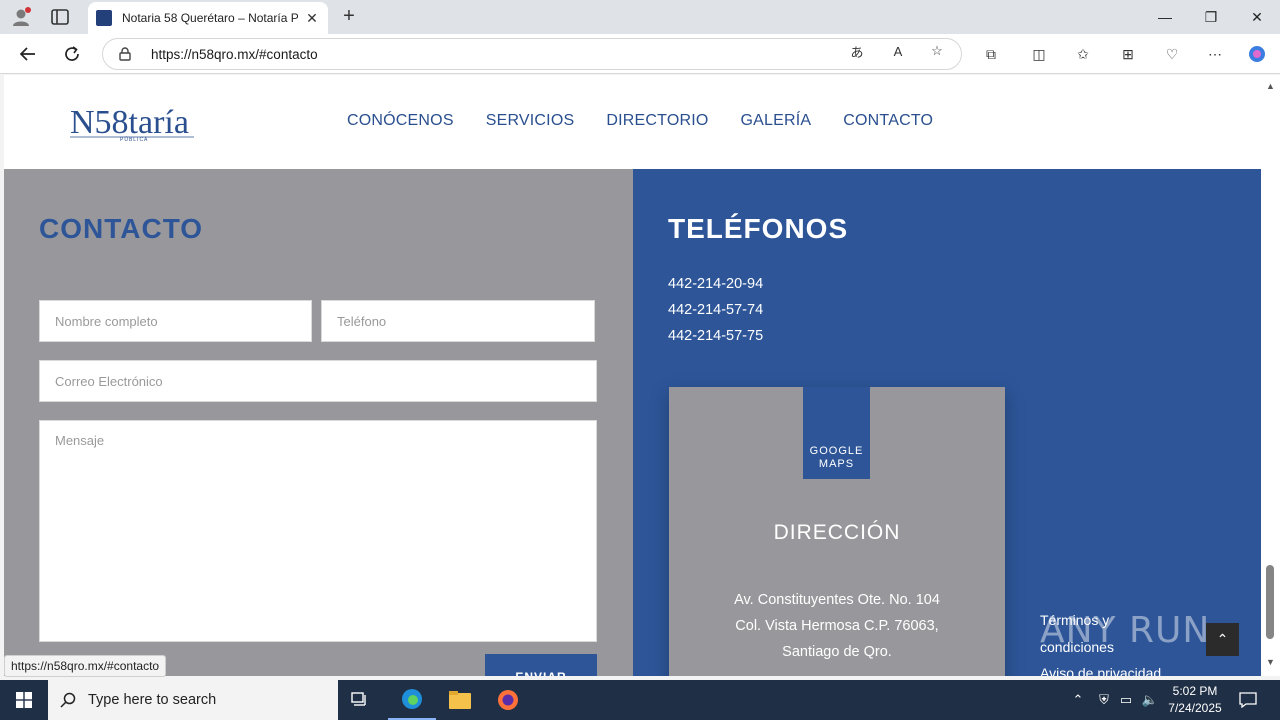 The image size is (1280, 720). What do you see at coordinates (857, 51) in the screenshot?
I see `translate-icon: あ` at bounding box center [857, 51].